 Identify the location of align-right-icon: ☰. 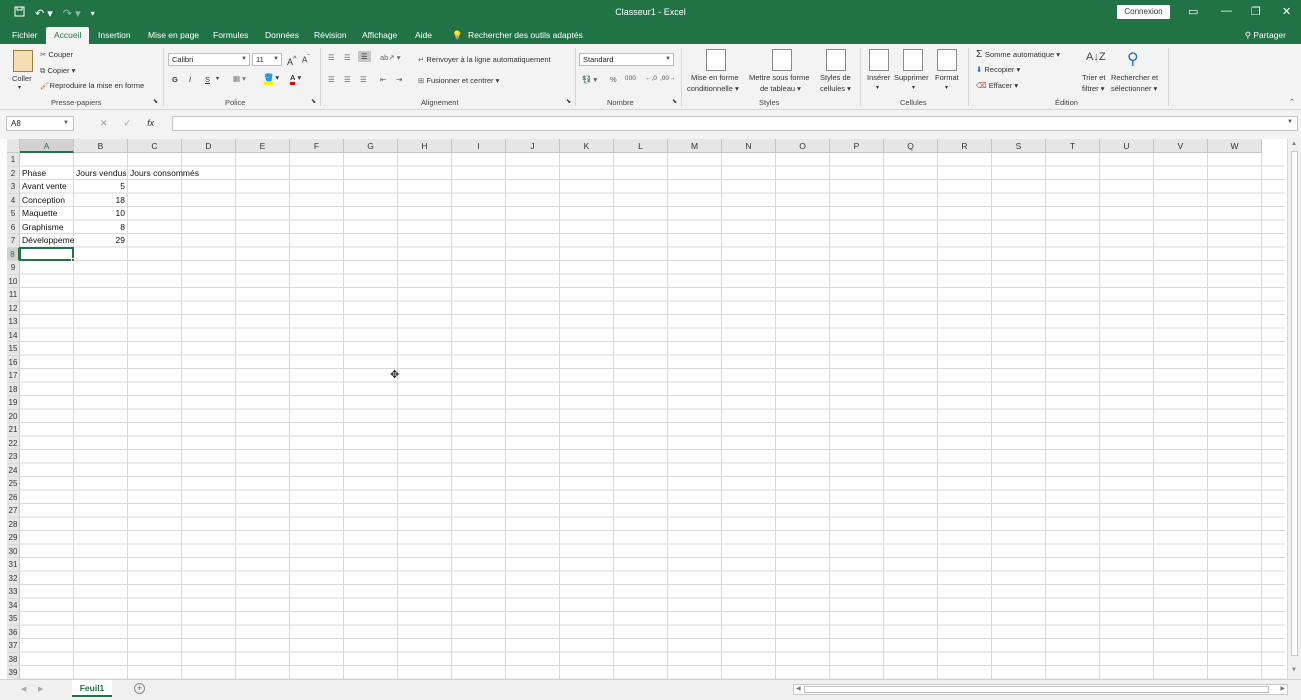
(363, 79).